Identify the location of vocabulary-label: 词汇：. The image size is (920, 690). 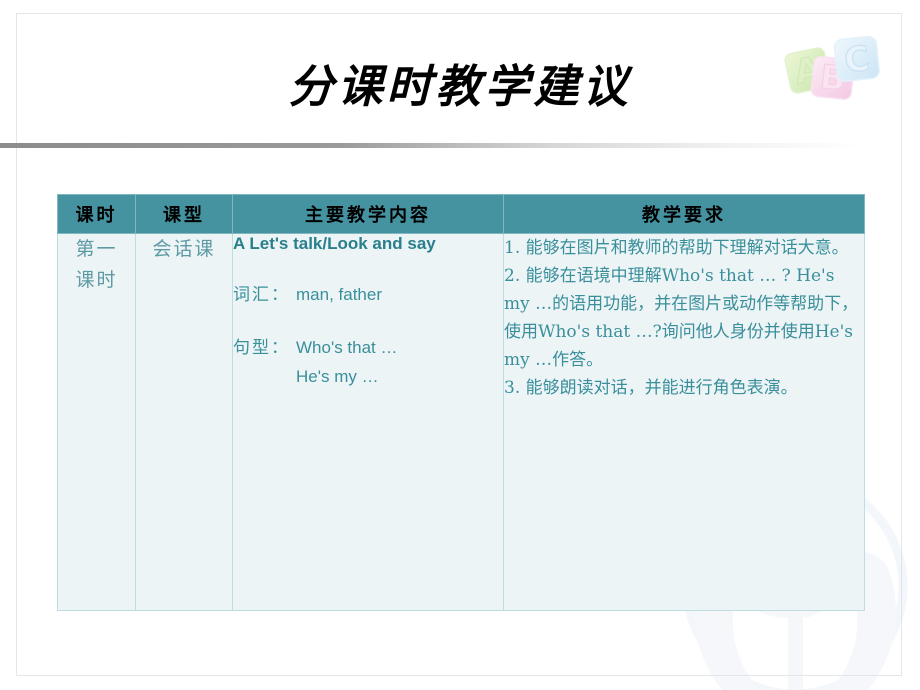
(261, 295).